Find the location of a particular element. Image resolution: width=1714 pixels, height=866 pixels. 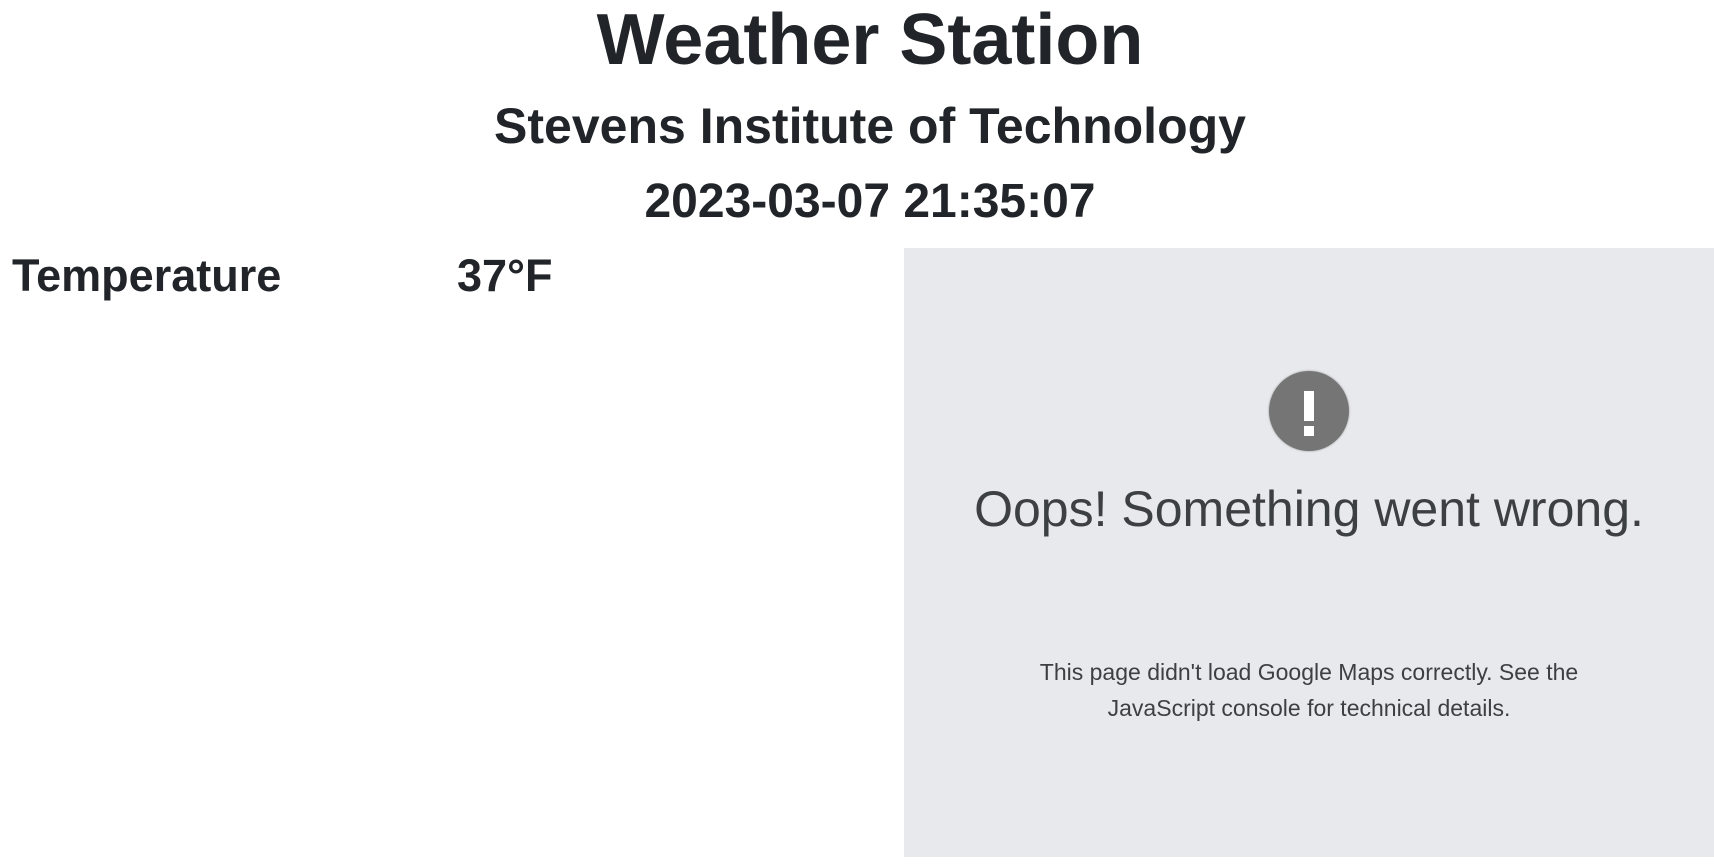

reading-label: Temperature is located at coordinates (147, 275).